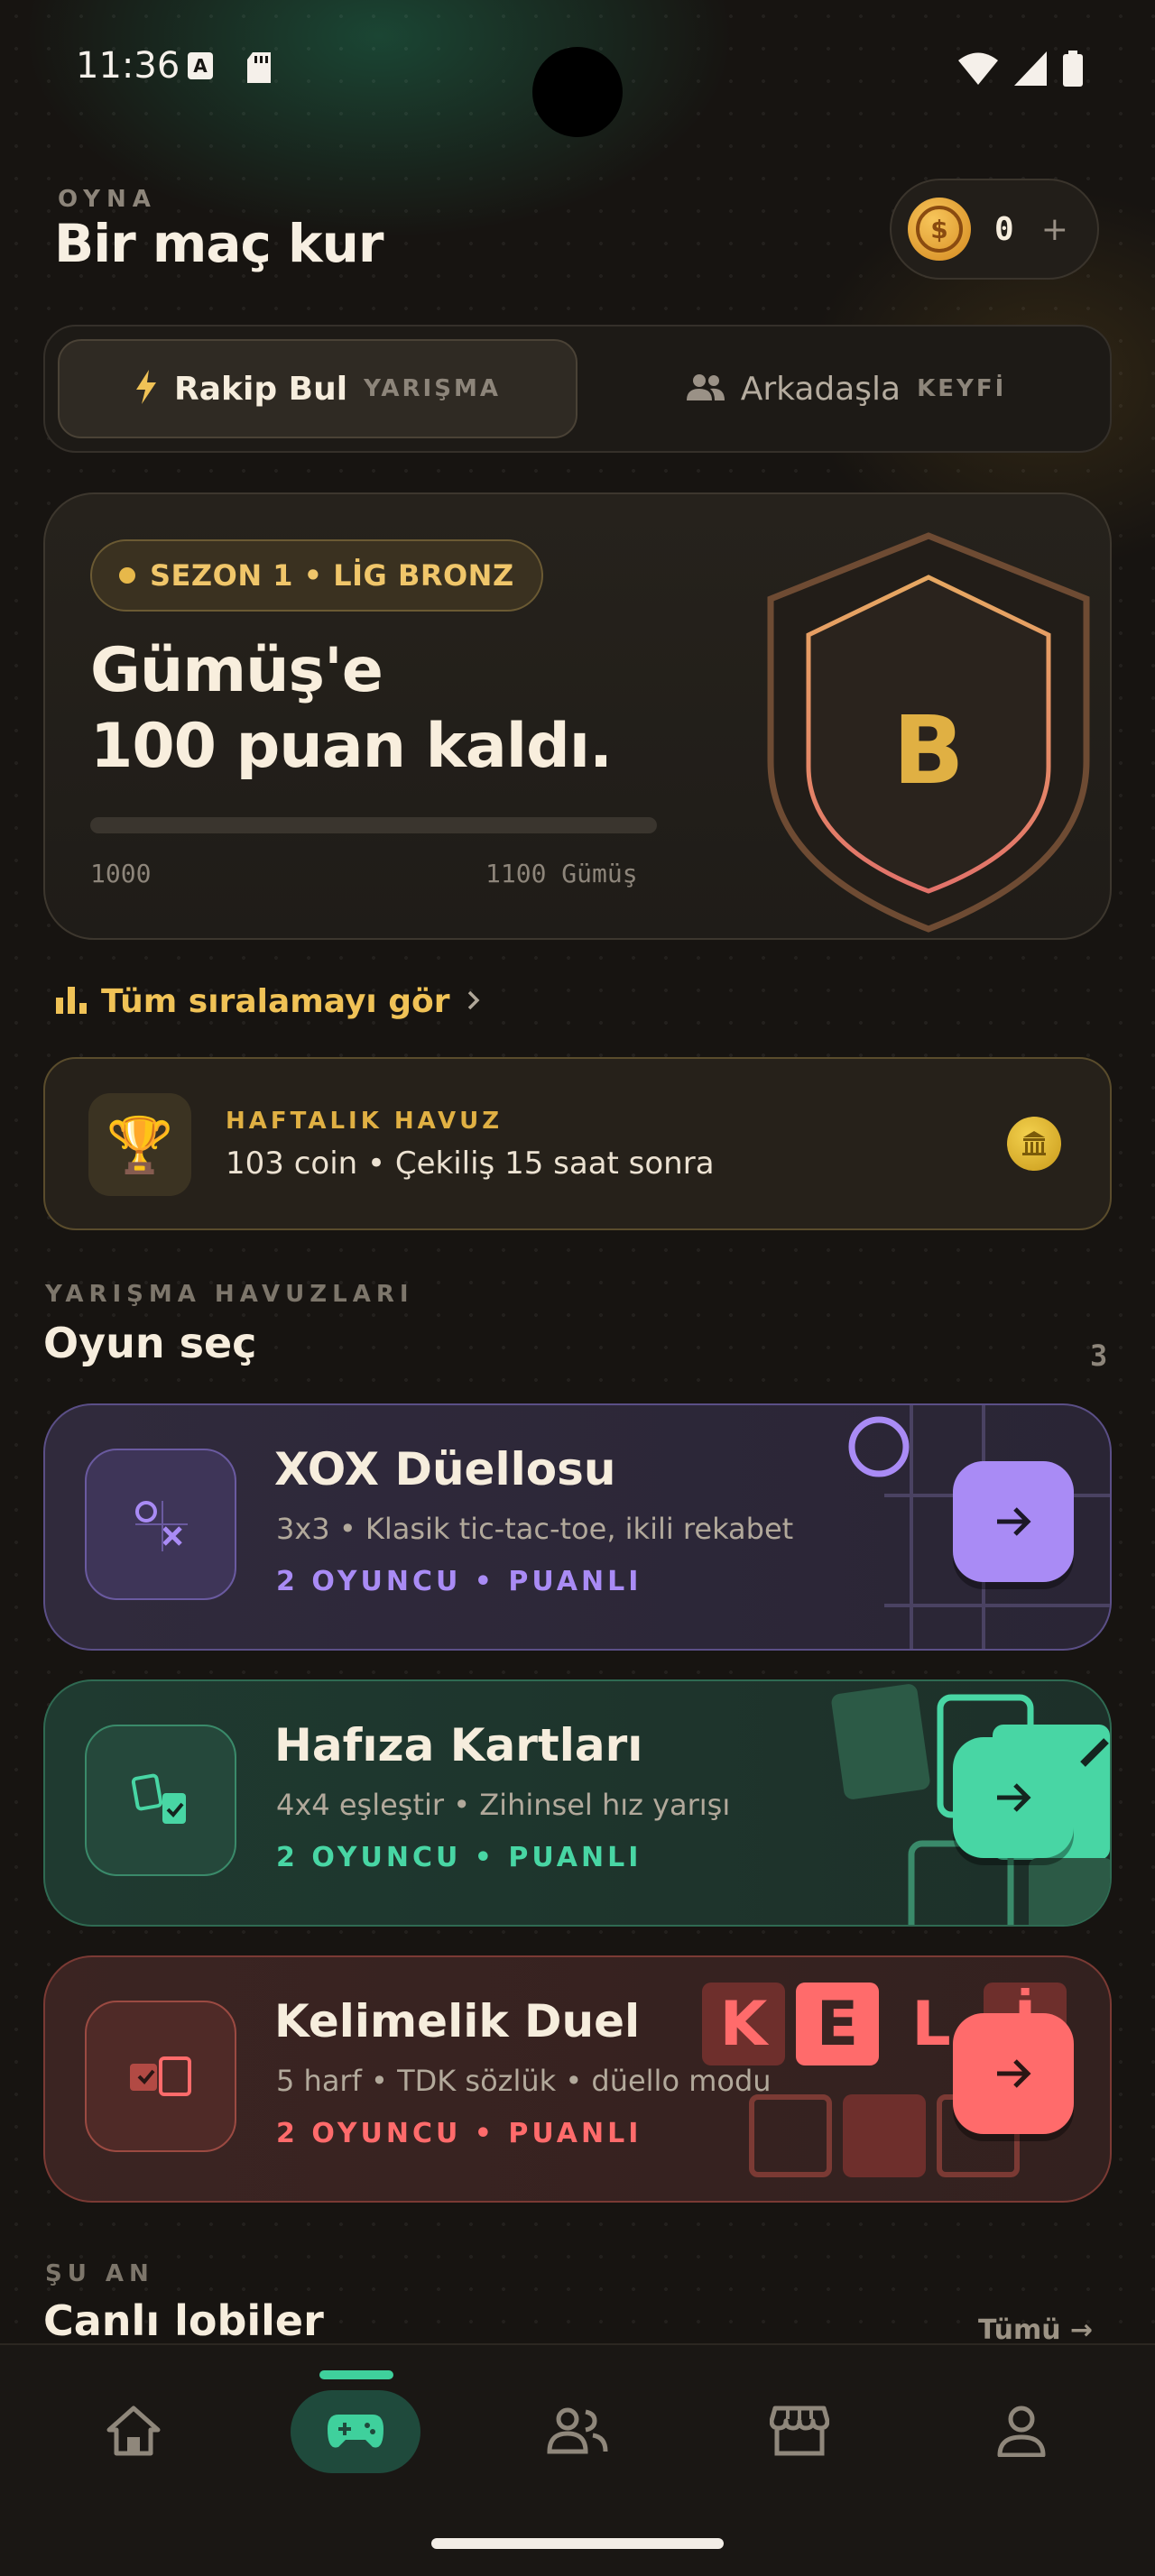  I want to click on play-memory-button, so click(1013, 1797).